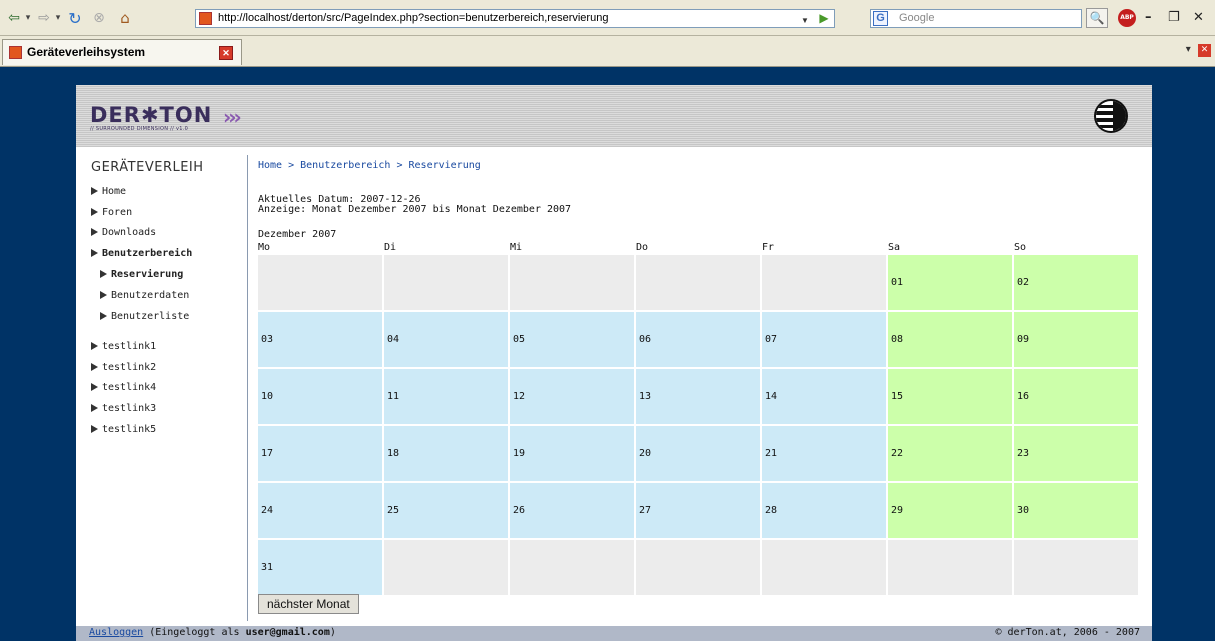 Image resolution: width=1215 pixels, height=641 pixels. Describe the element at coordinates (1076, 396) in the screenshot. I see `calendar-day-cell: 16` at that location.